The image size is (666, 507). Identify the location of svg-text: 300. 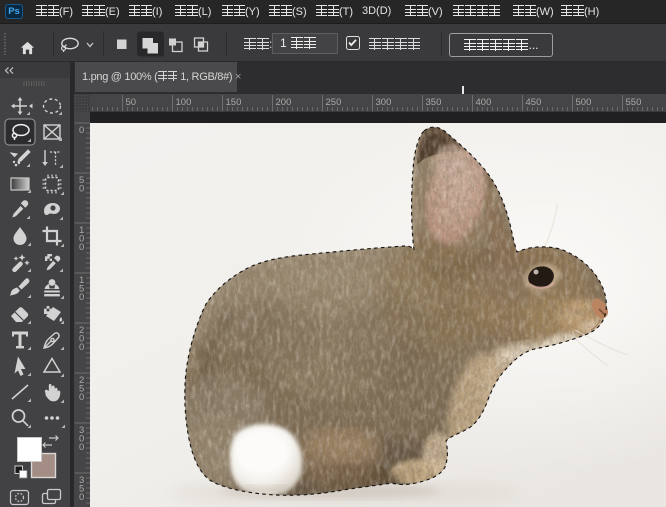
(384, 102).